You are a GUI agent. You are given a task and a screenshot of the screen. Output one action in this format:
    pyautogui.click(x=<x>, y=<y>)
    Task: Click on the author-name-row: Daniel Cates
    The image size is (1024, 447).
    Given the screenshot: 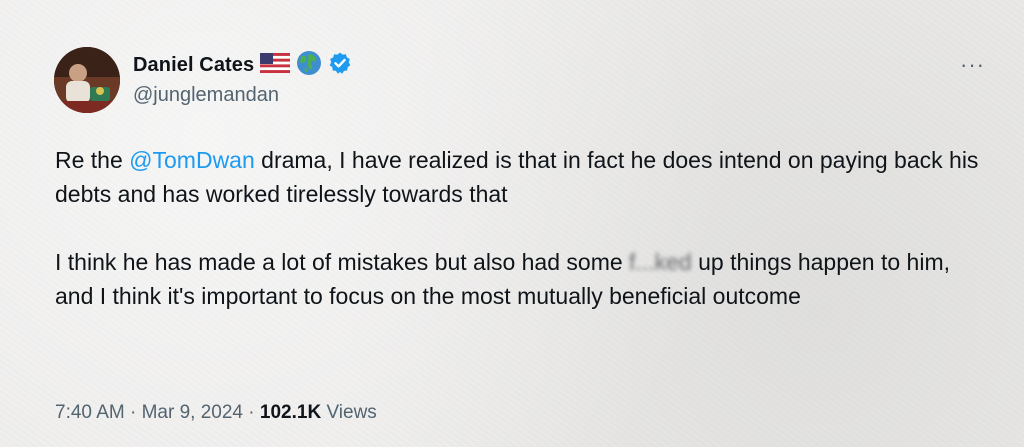 What is the action you would take?
    pyautogui.click(x=242, y=65)
    